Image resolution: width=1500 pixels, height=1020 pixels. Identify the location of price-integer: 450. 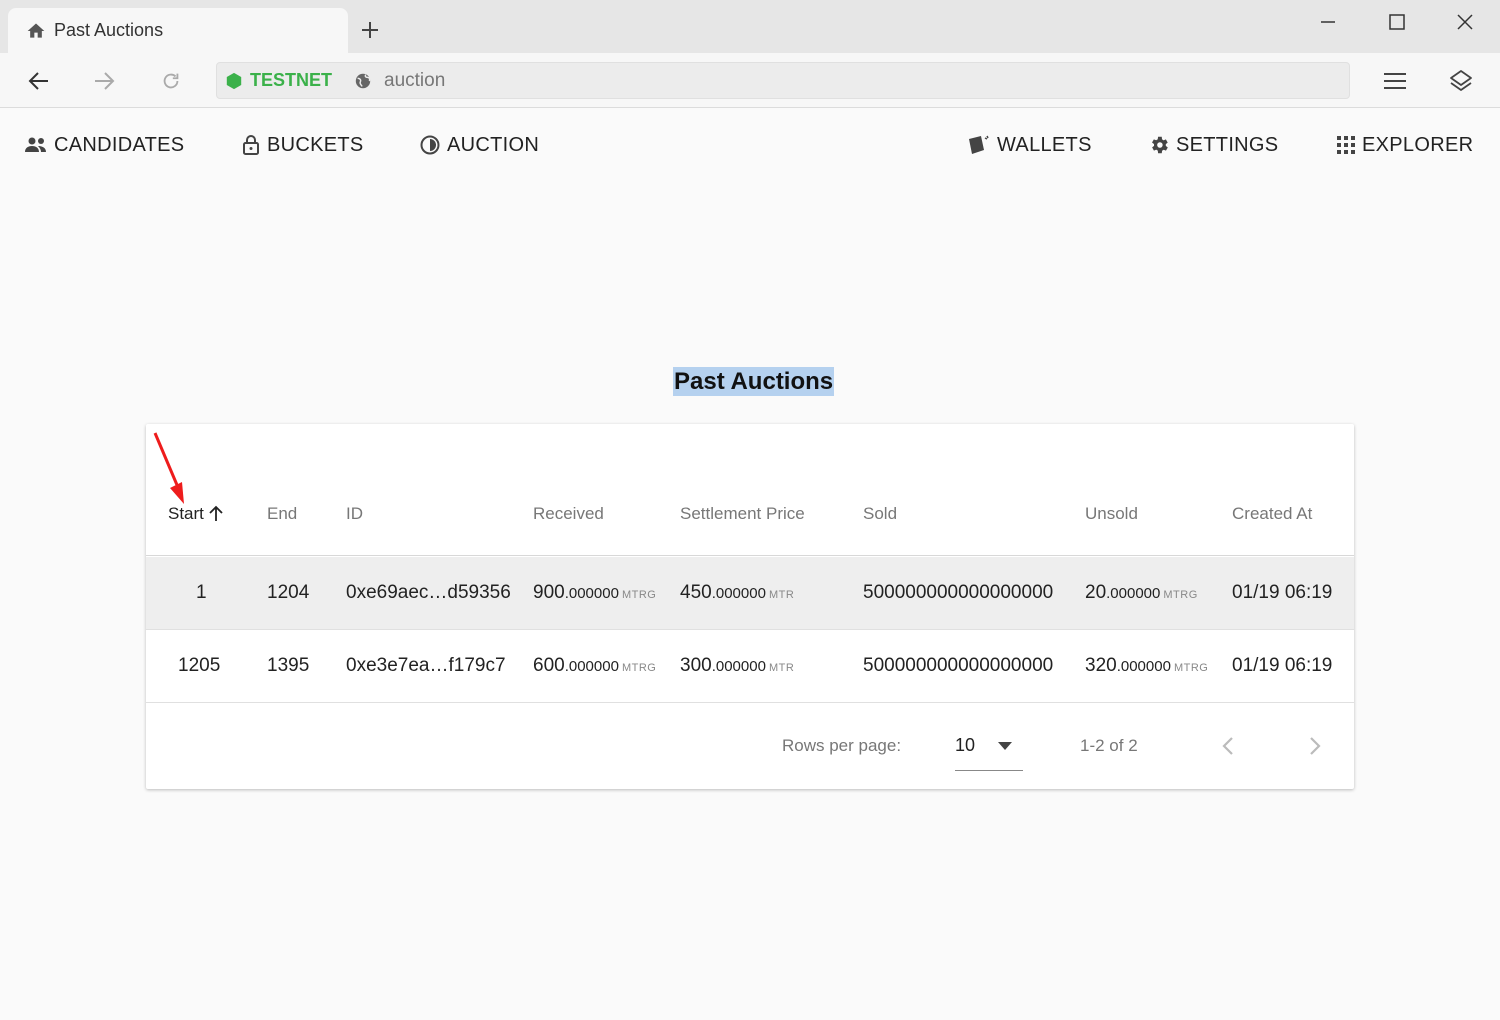
(696, 592).